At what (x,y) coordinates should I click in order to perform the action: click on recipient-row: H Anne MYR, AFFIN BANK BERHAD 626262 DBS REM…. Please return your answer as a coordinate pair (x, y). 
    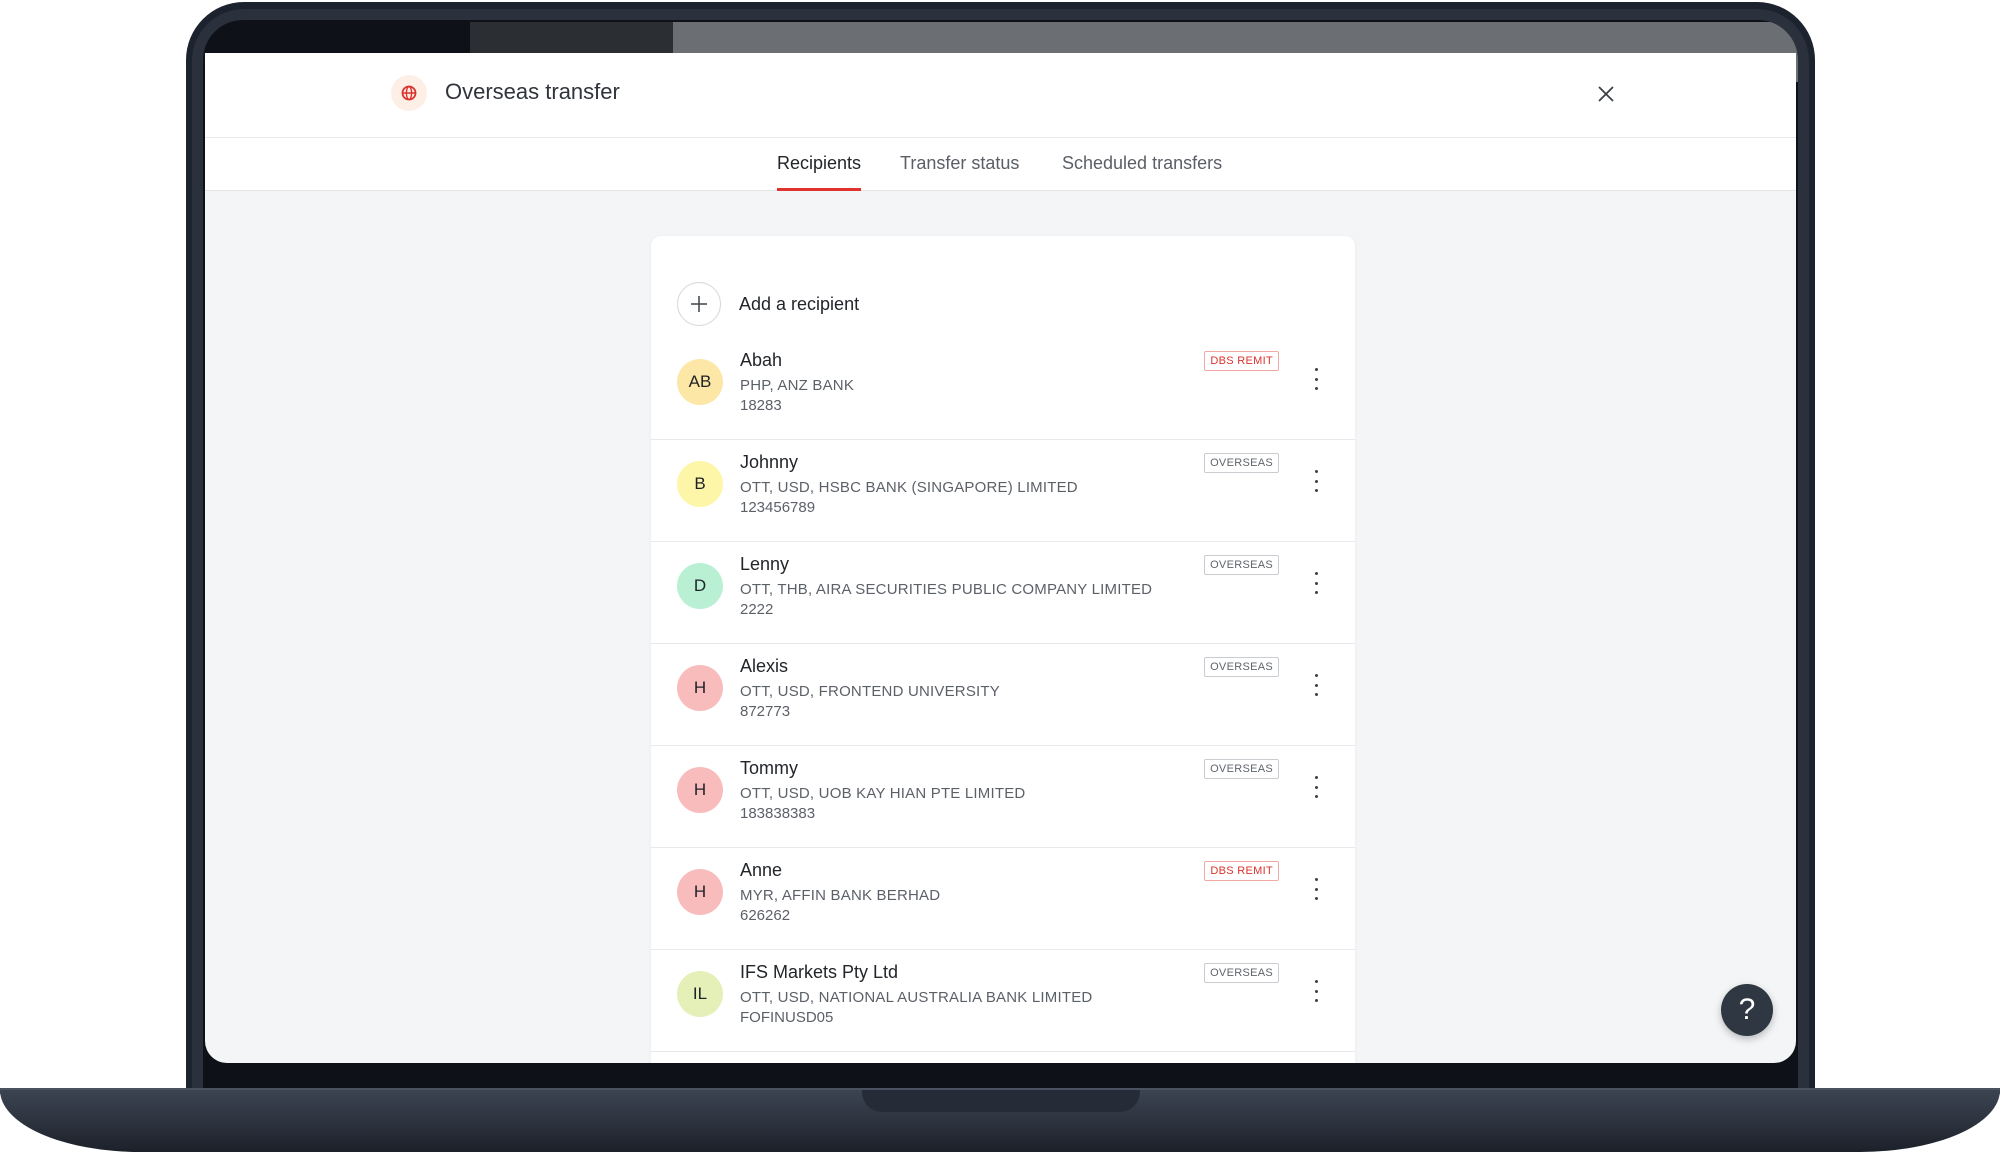
    Looking at the image, I should click on (1003, 899).